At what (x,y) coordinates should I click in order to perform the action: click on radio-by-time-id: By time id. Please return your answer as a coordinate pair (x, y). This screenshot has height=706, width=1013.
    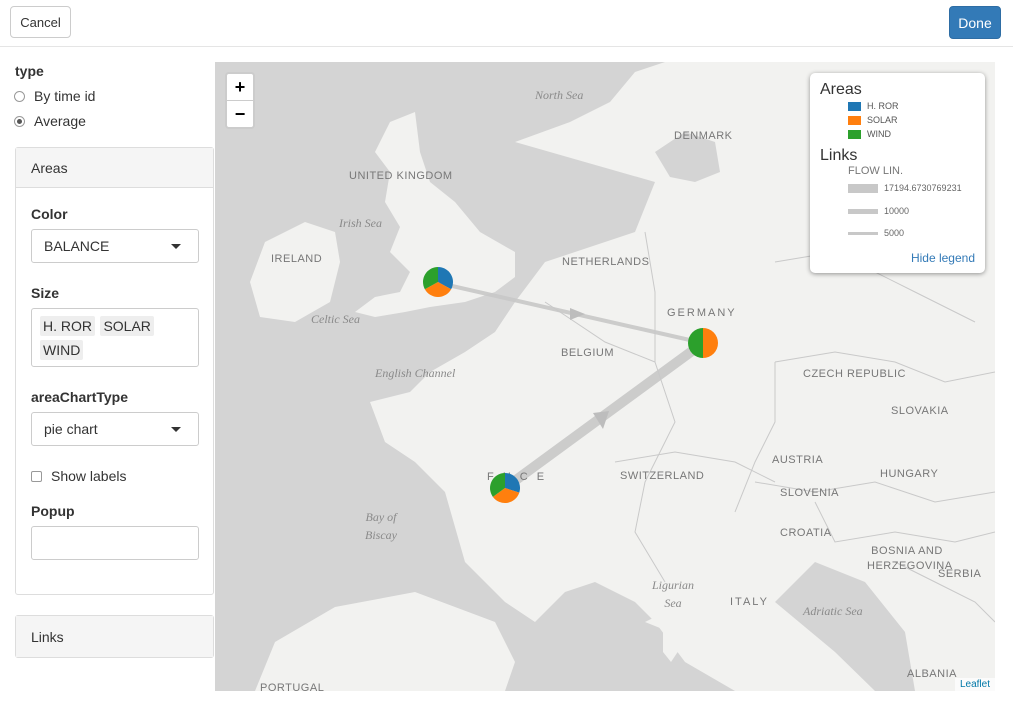
    Looking at the image, I should click on (54, 96).